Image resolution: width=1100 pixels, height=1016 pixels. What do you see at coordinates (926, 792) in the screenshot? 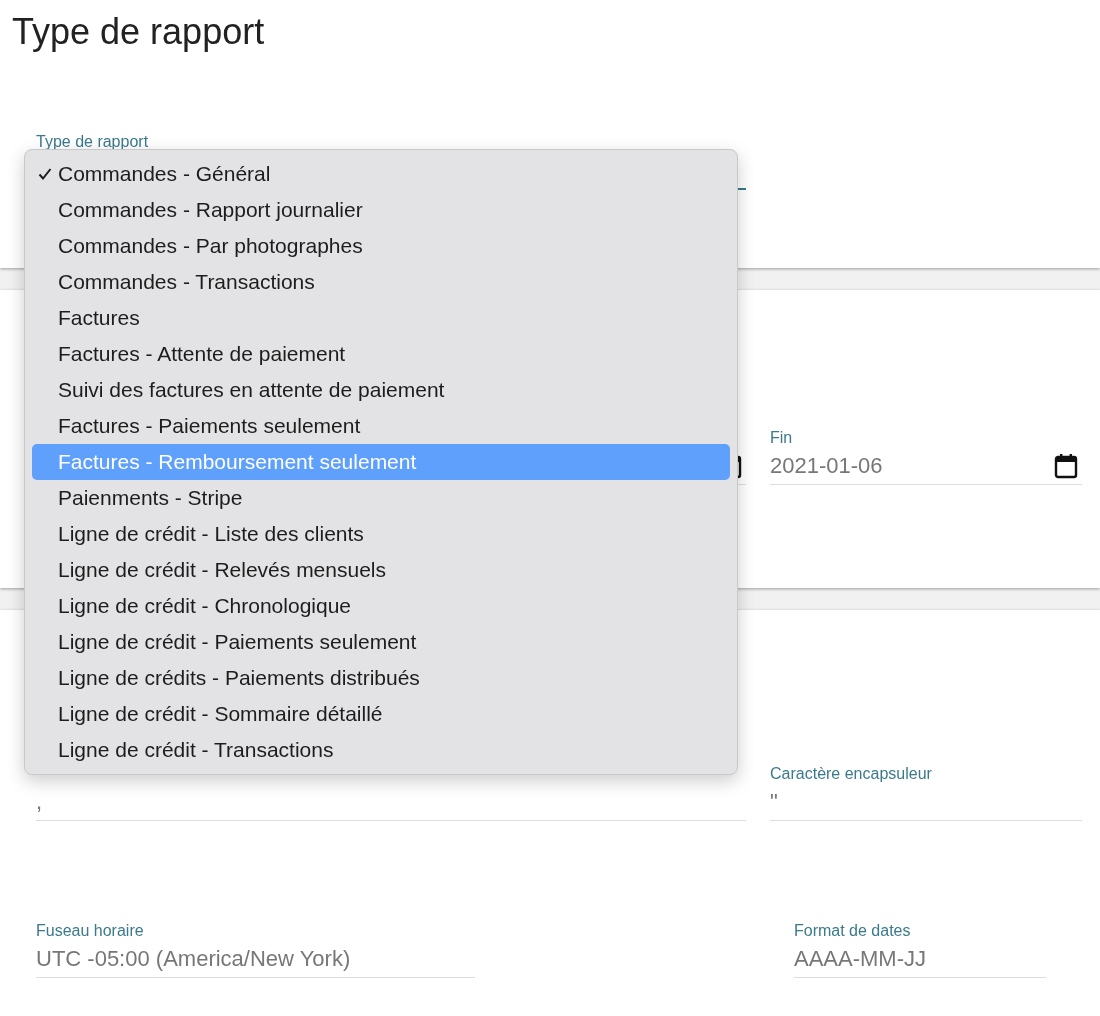
I see `text-field: Caractère encapsuleur "` at bounding box center [926, 792].